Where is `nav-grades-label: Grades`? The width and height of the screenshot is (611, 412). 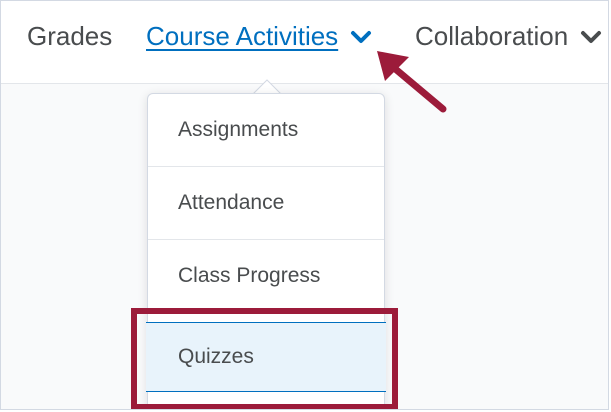
nav-grades-label: Grades is located at coordinates (70, 36).